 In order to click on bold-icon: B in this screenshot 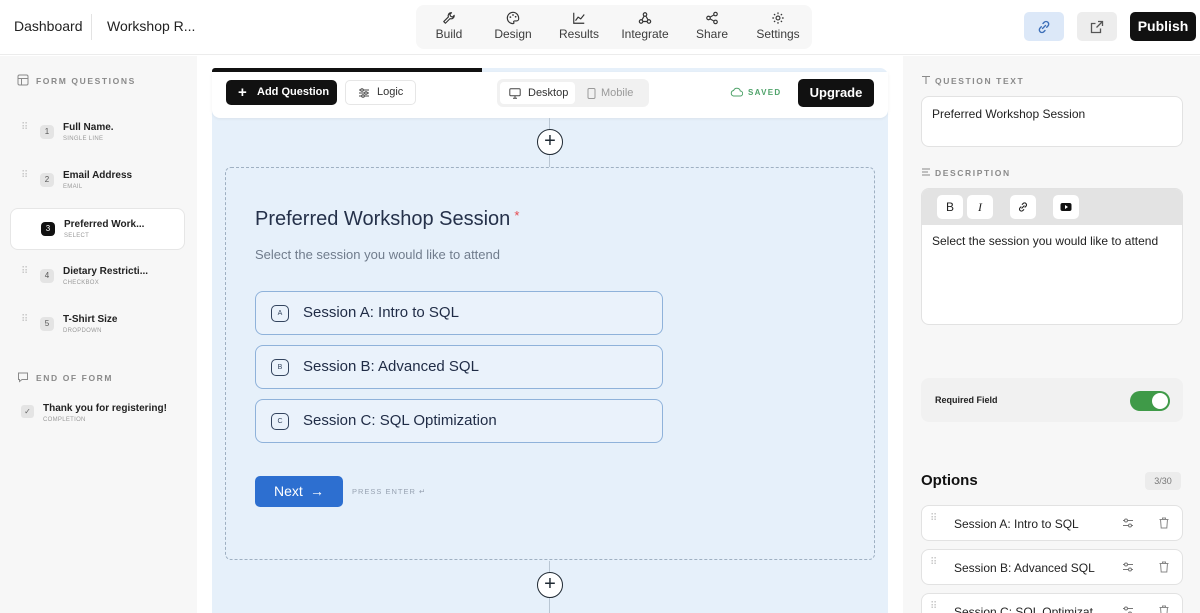, I will do `click(950, 207)`.